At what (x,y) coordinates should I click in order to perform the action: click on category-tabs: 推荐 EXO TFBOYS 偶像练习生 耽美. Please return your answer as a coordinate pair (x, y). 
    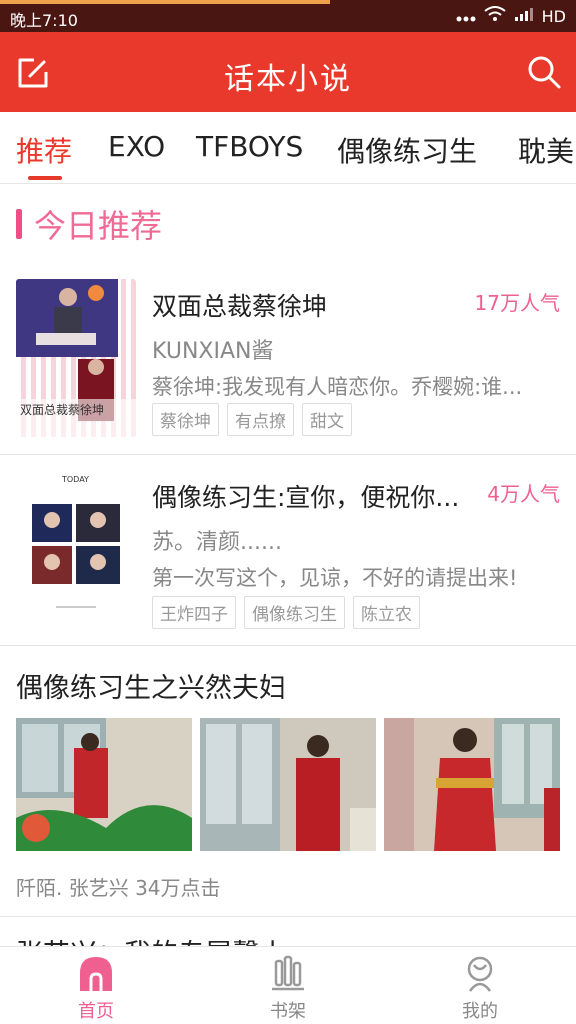
    Looking at the image, I should click on (288, 148).